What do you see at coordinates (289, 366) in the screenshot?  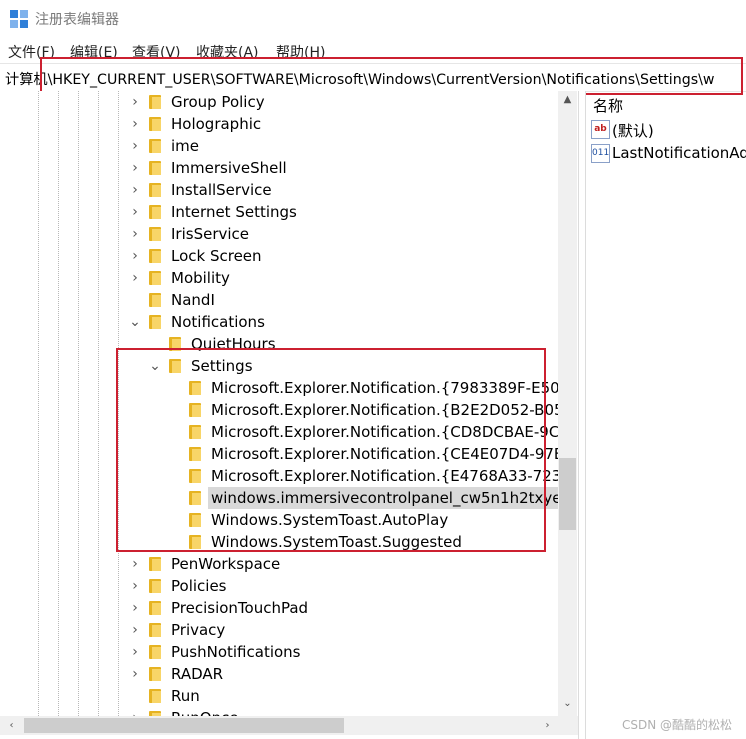 I see `tree-item: ⌄ Settings` at bounding box center [289, 366].